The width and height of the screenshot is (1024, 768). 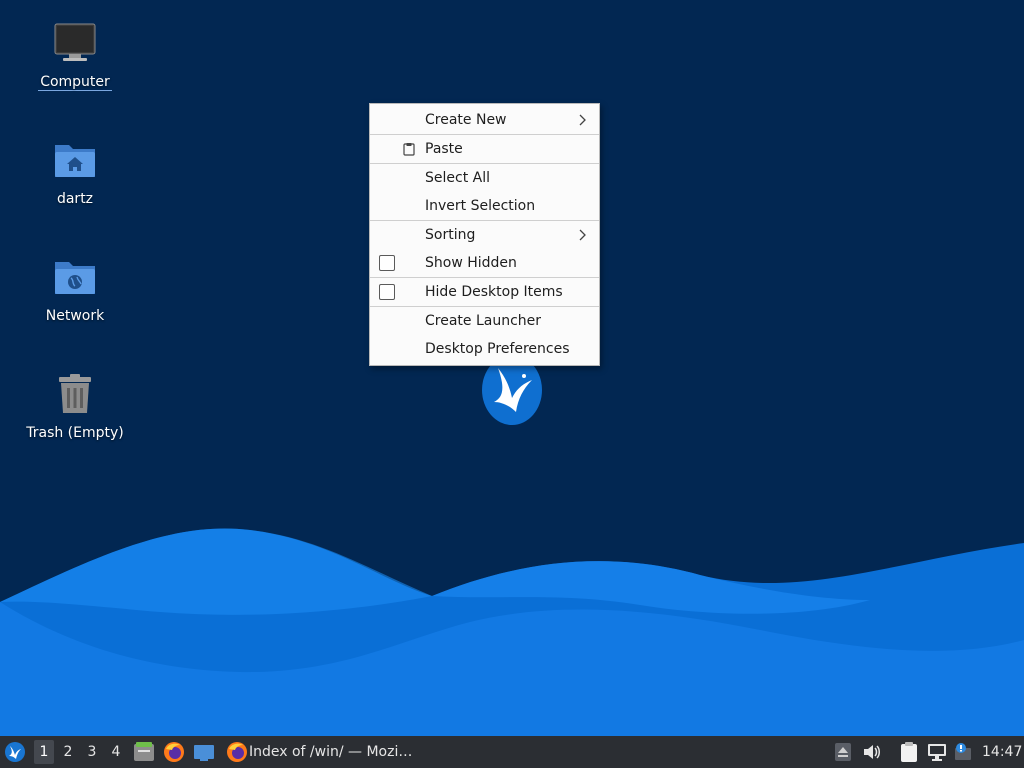 I want to click on trash-icon, so click(x=75, y=393).